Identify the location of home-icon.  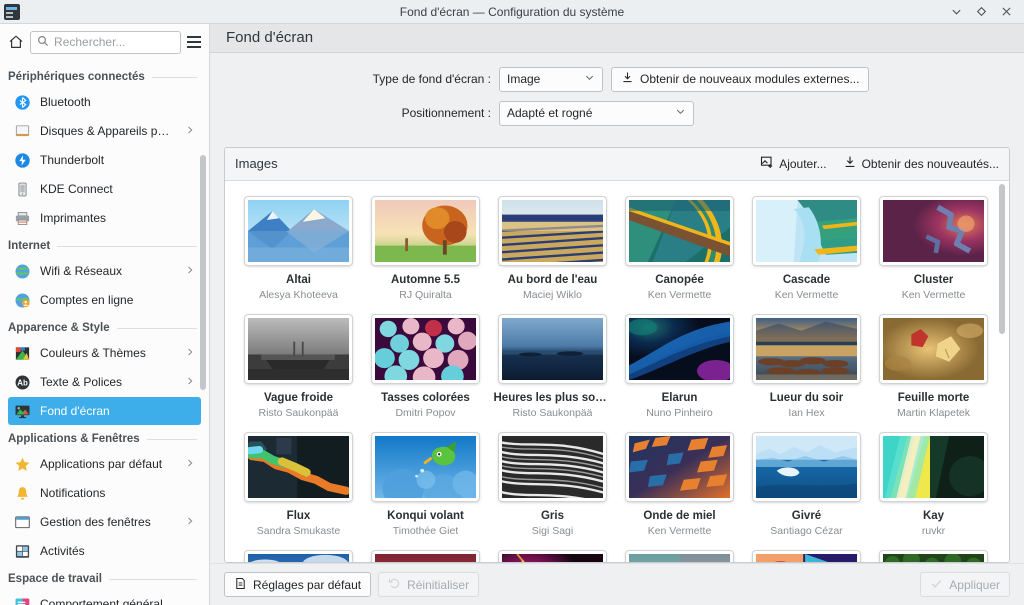
(15, 42).